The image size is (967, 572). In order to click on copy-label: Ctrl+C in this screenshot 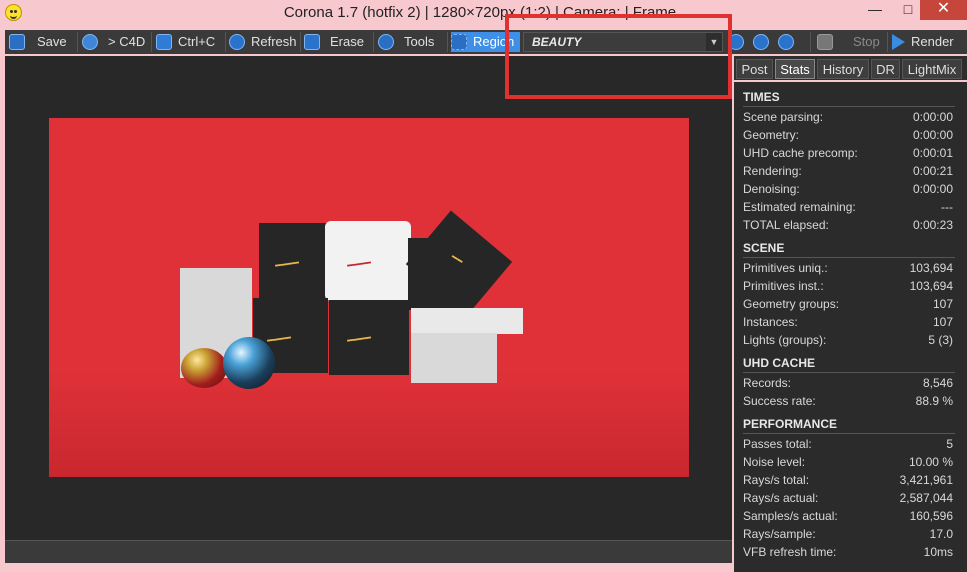, I will do `click(197, 41)`.